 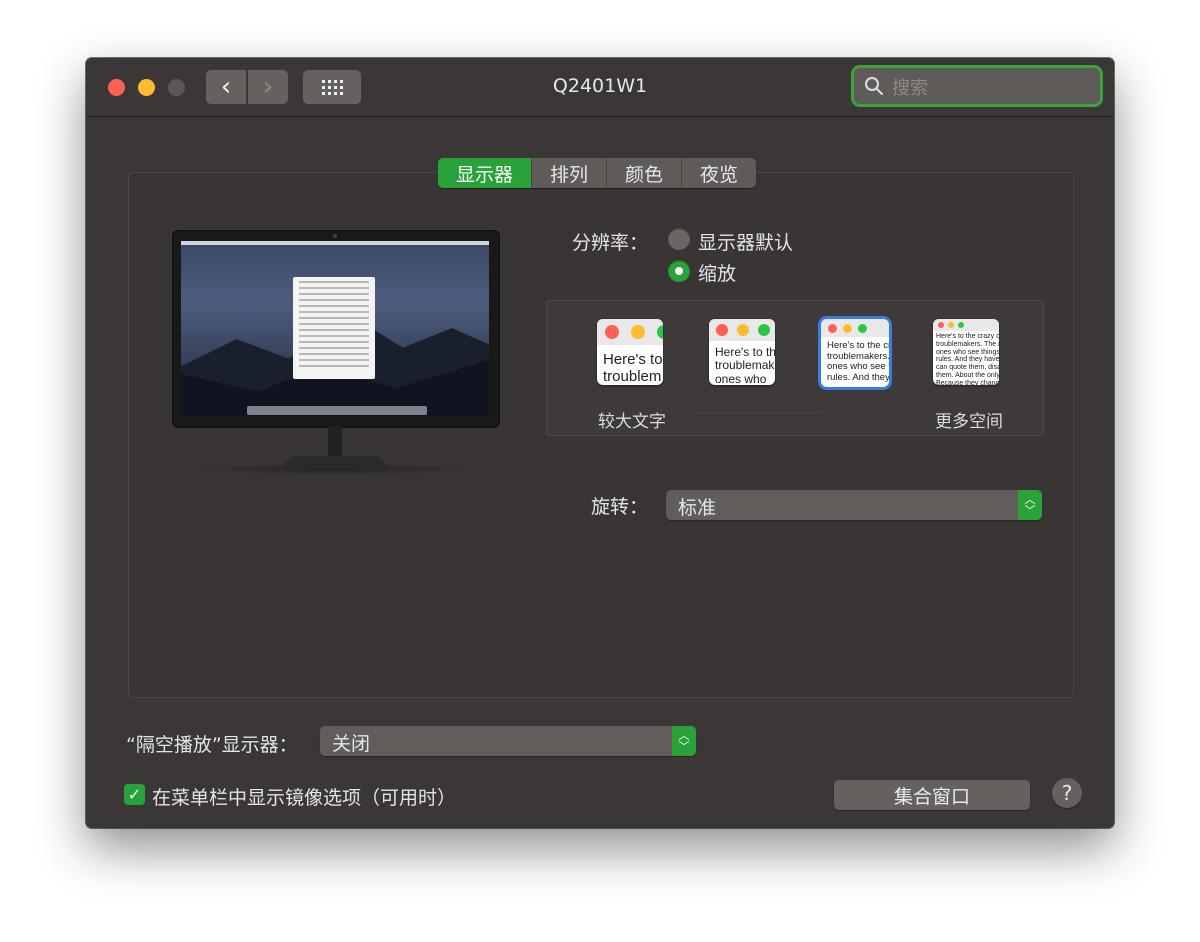 I want to click on search-icon, so click(x=874, y=86).